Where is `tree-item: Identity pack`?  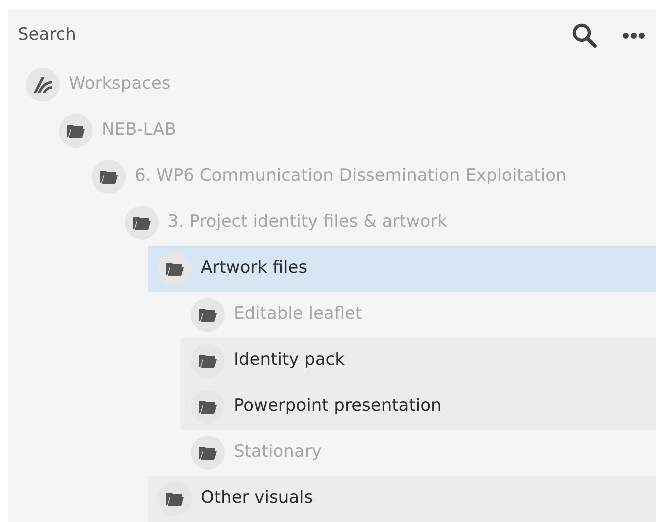 tree-item: Identity pack is located at coordinates (418, 361).